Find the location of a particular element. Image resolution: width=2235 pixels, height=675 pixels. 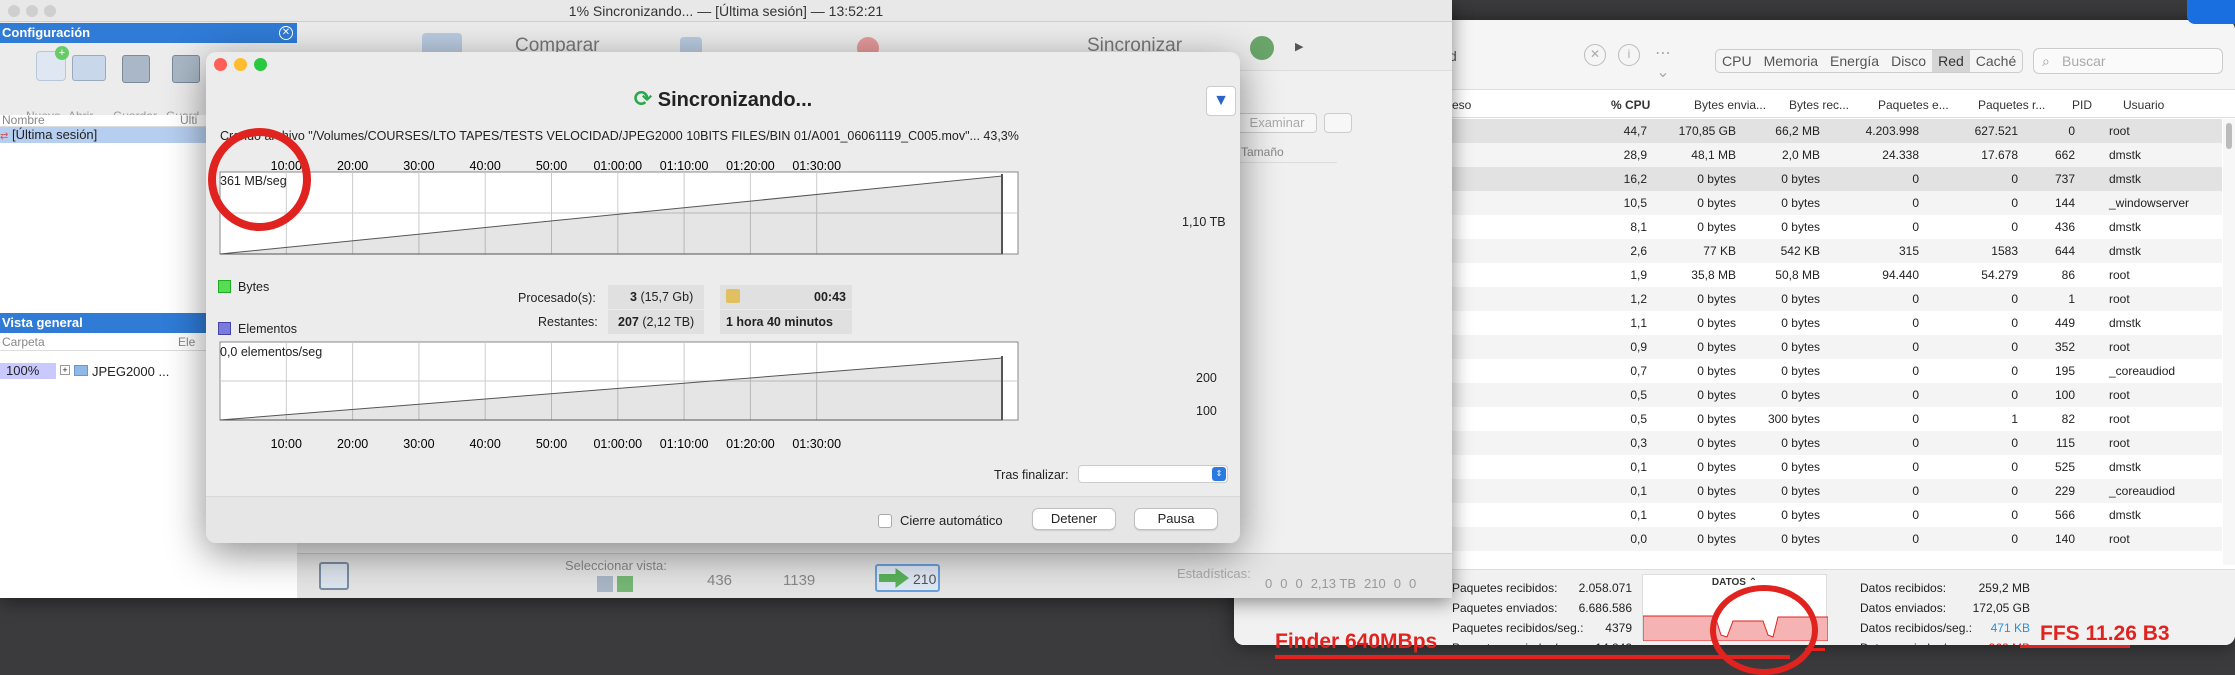

bytes-legend-swatch is located at coordinates (224, 286).